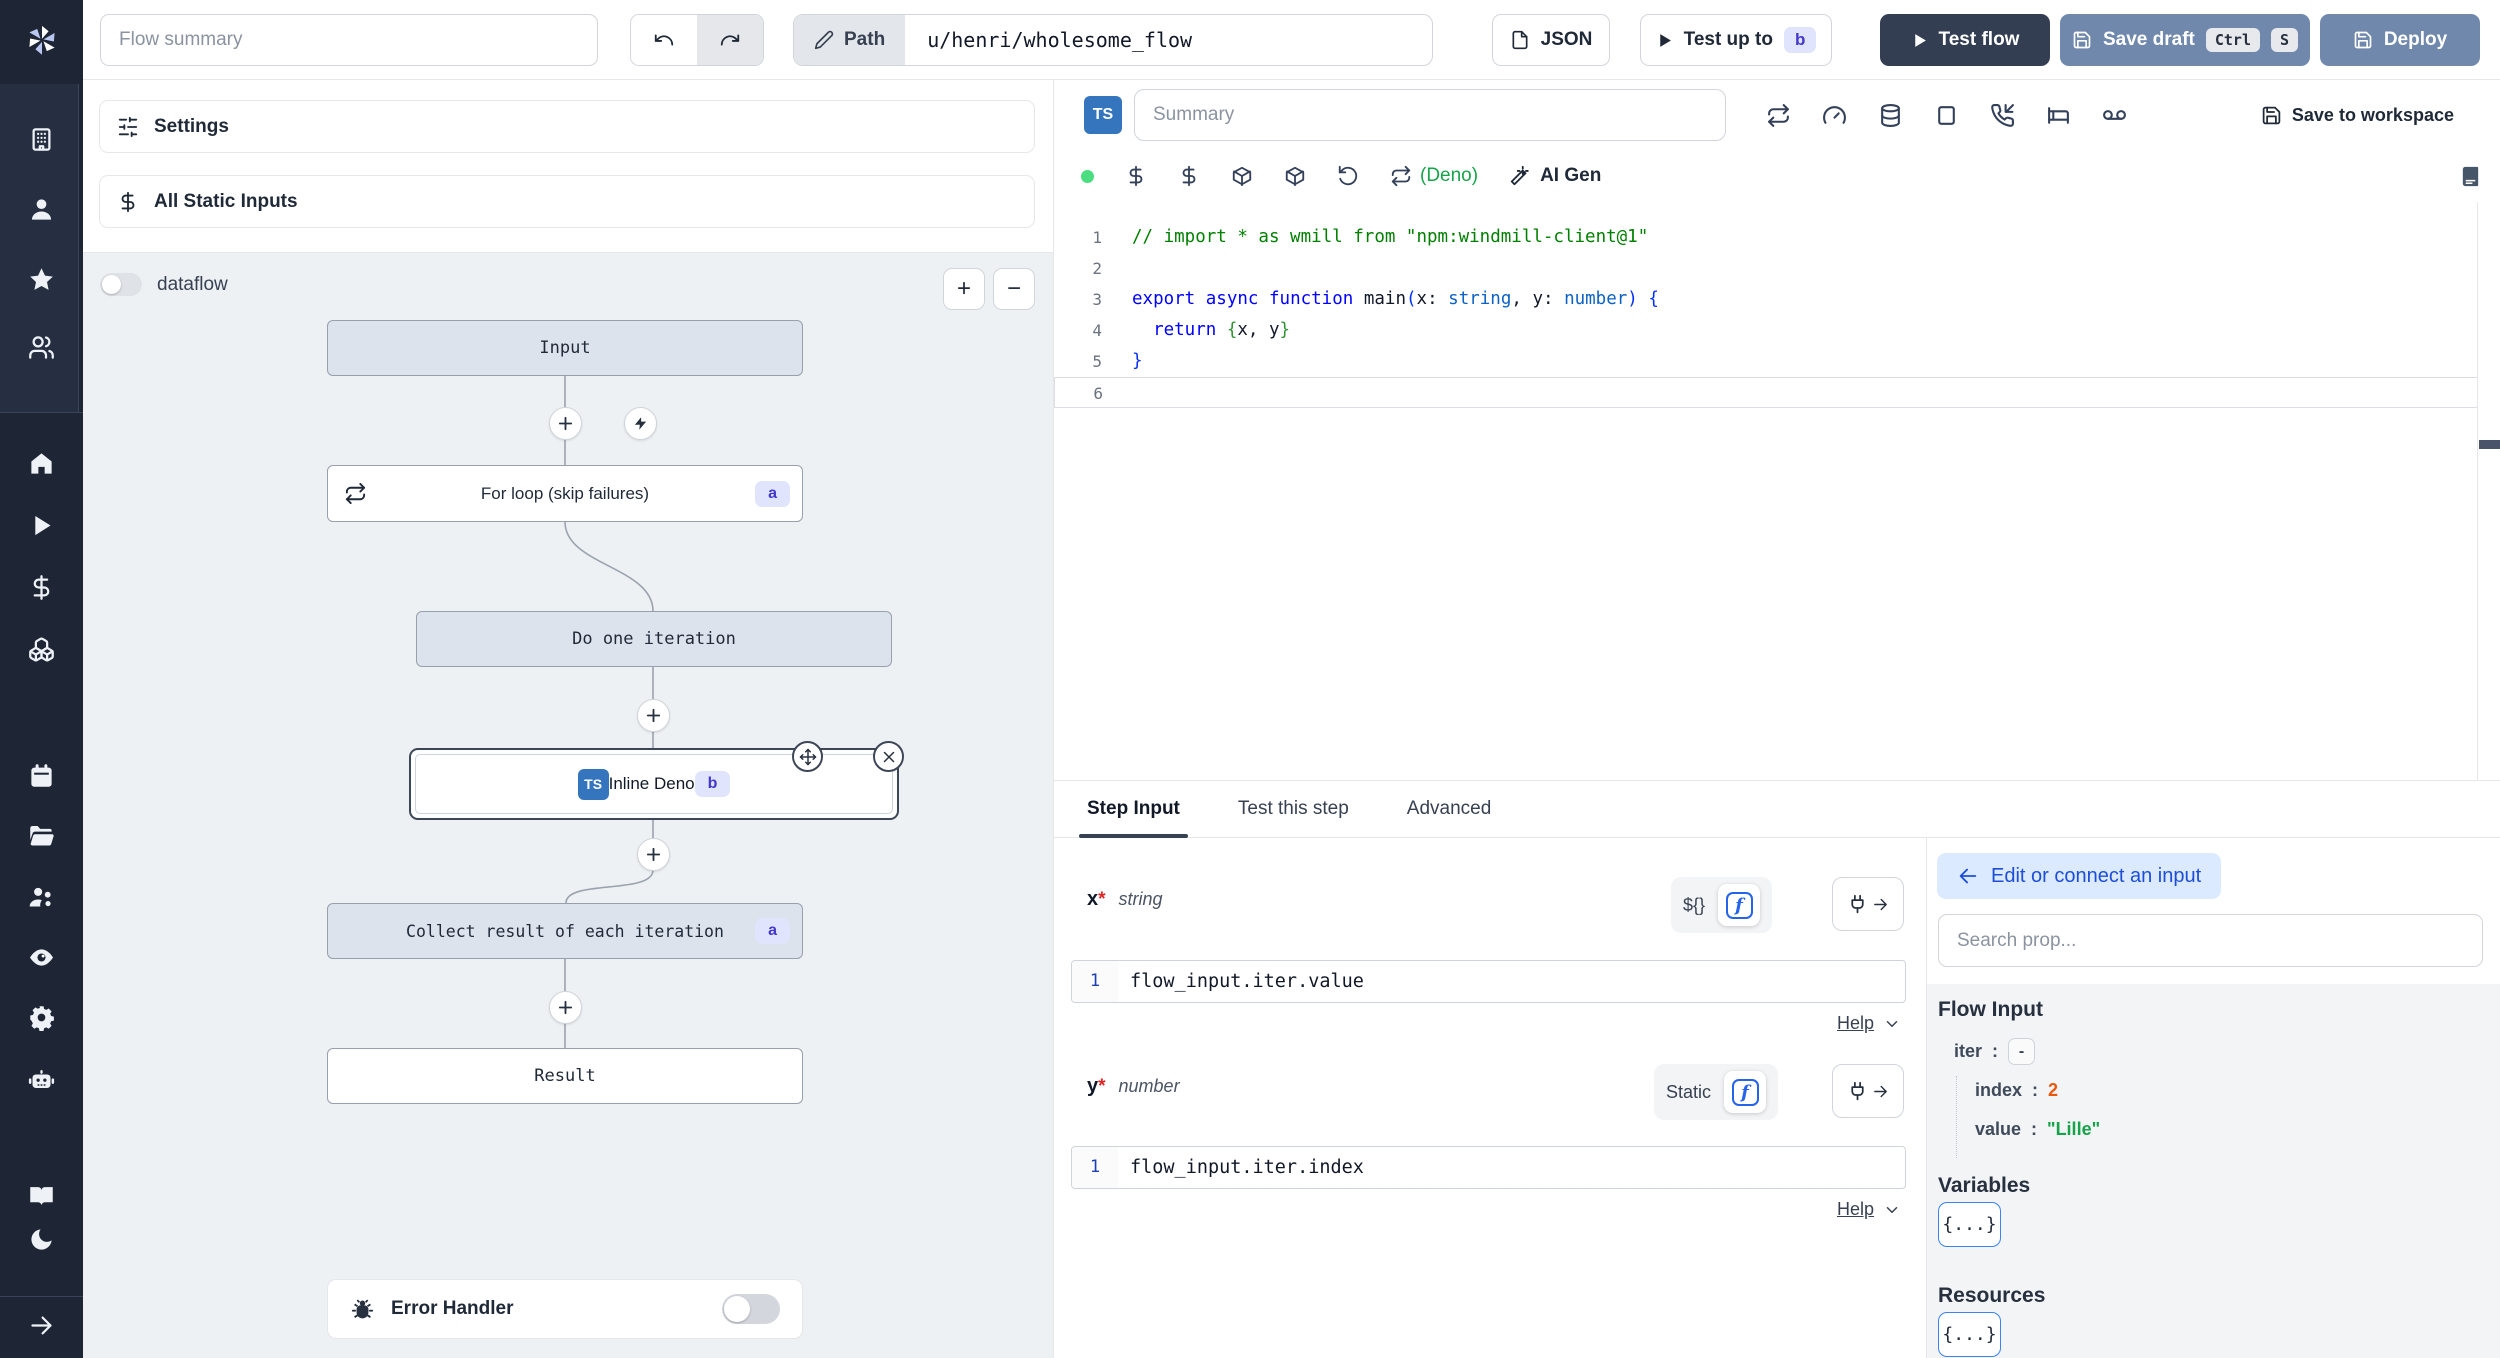  Describe the element at coordinates (2114, 115) in the screenshot. I see `voicemail-icon` at that location.